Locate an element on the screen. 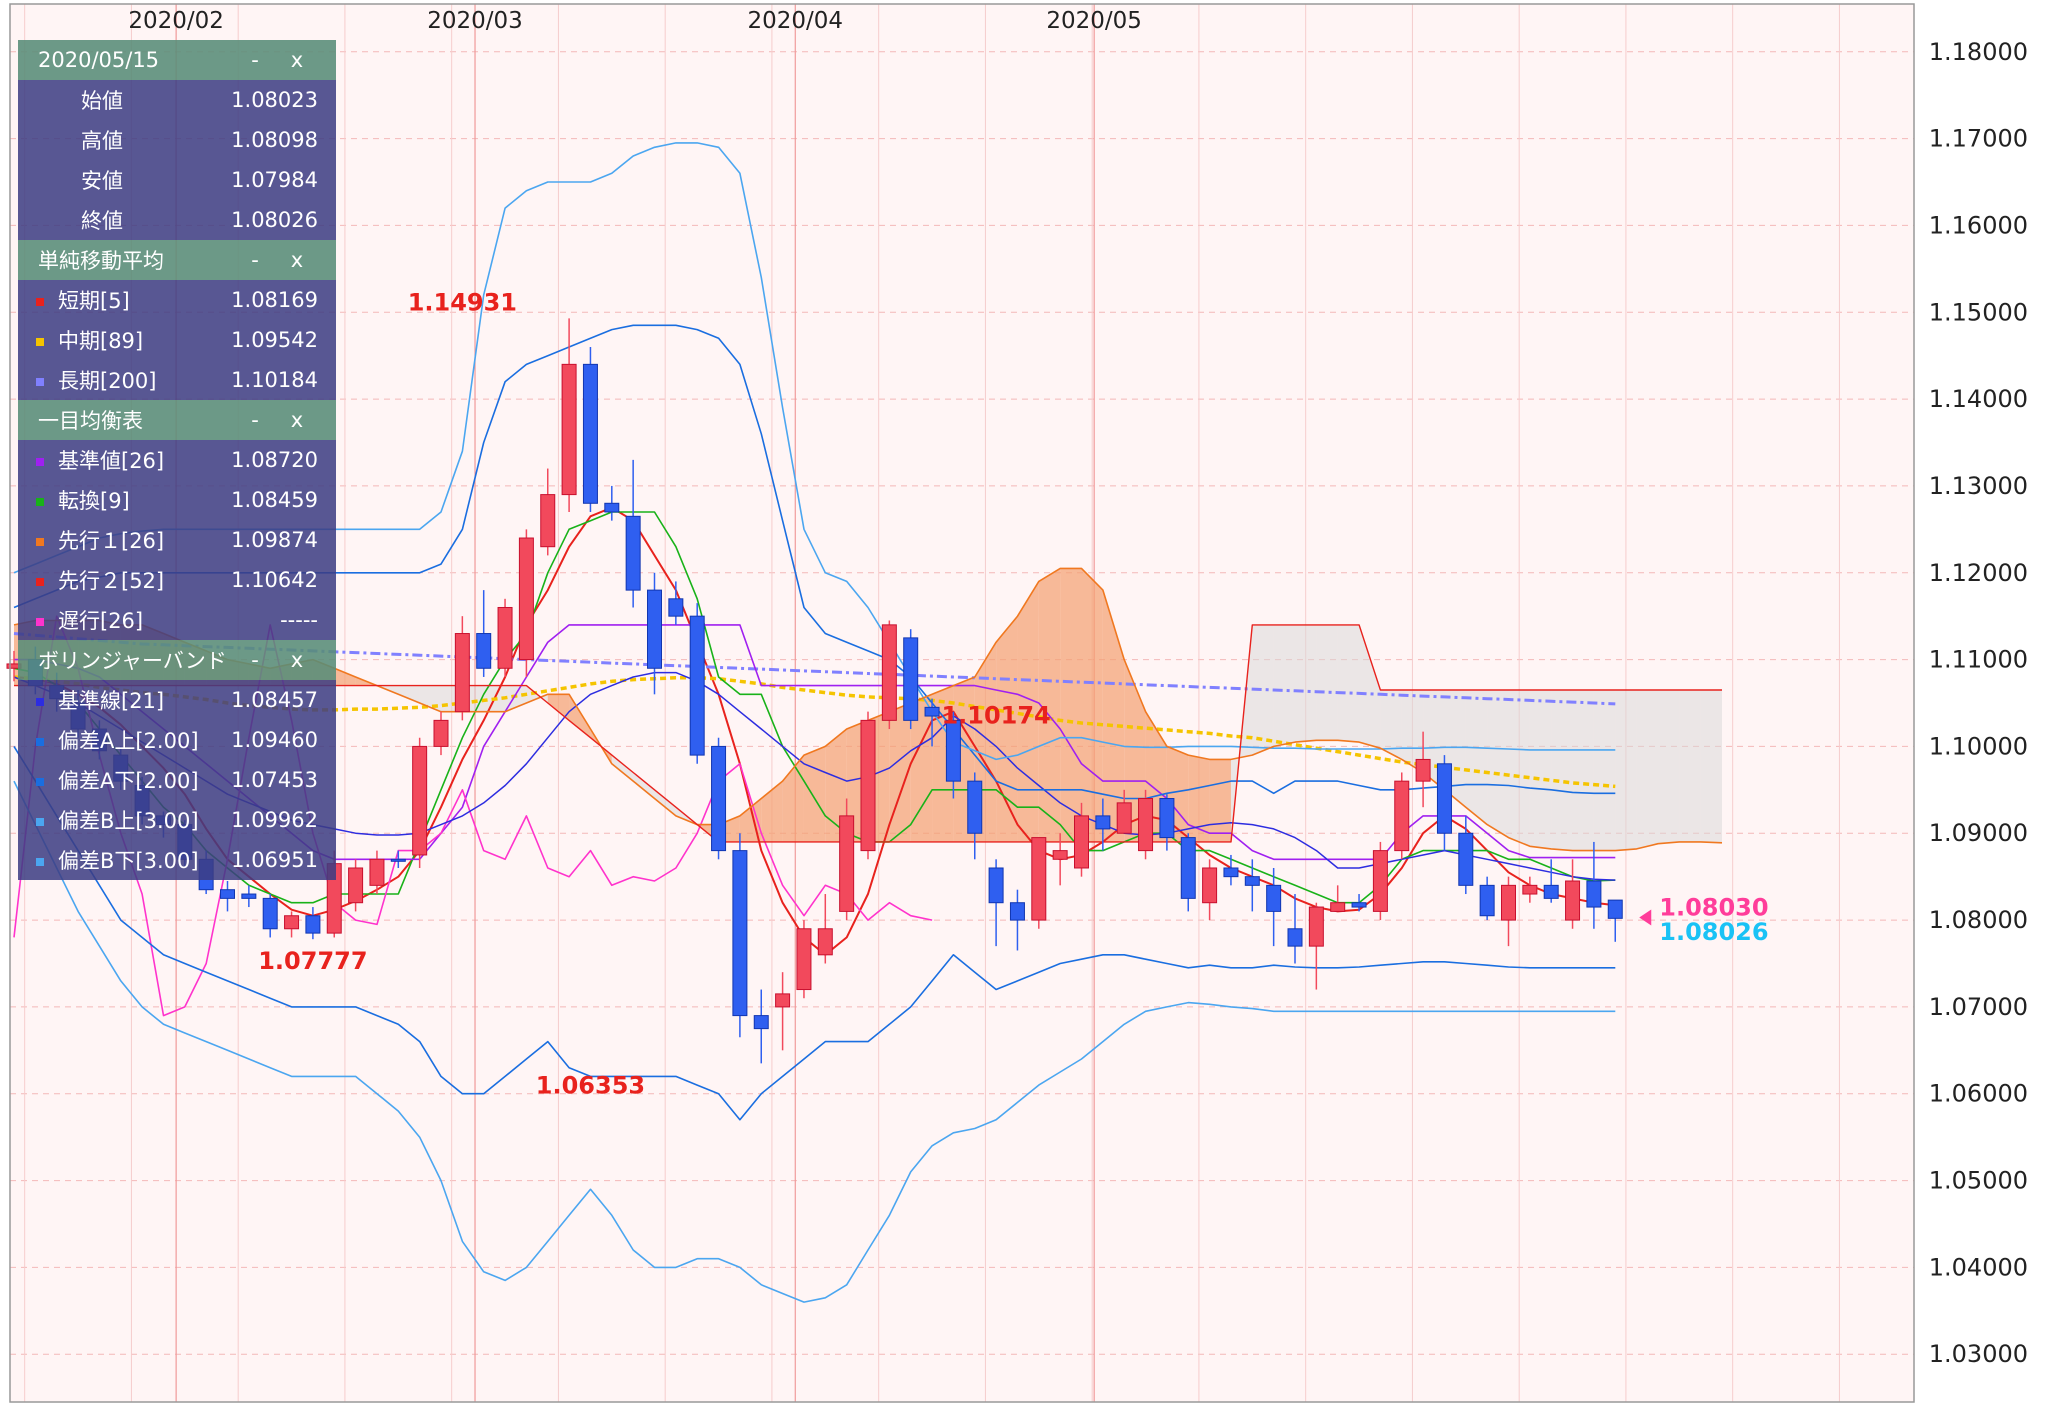  x-month-label: 2020/03 is located at coordinates (475, 21).